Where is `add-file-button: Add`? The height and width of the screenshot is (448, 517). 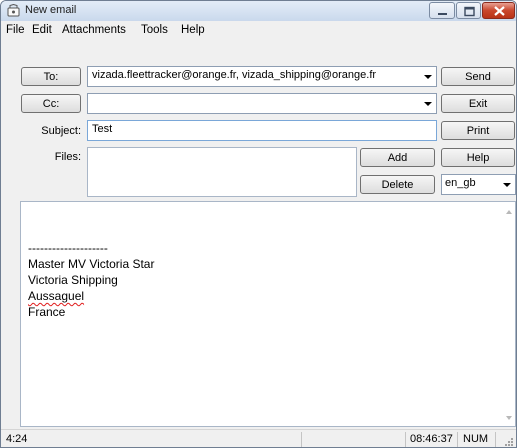 add-file-button: Add is located at coordinates (397, 157).